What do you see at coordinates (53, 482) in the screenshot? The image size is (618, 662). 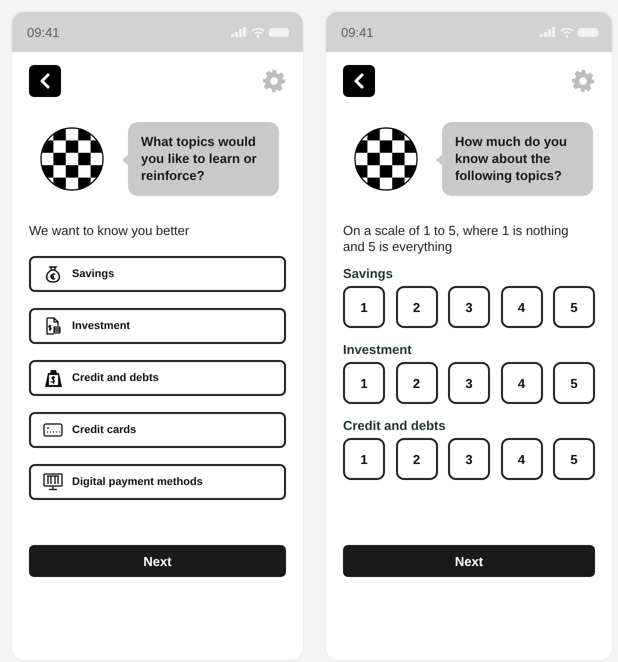 I see `monitor-icon` at bounding box center [53, 482].